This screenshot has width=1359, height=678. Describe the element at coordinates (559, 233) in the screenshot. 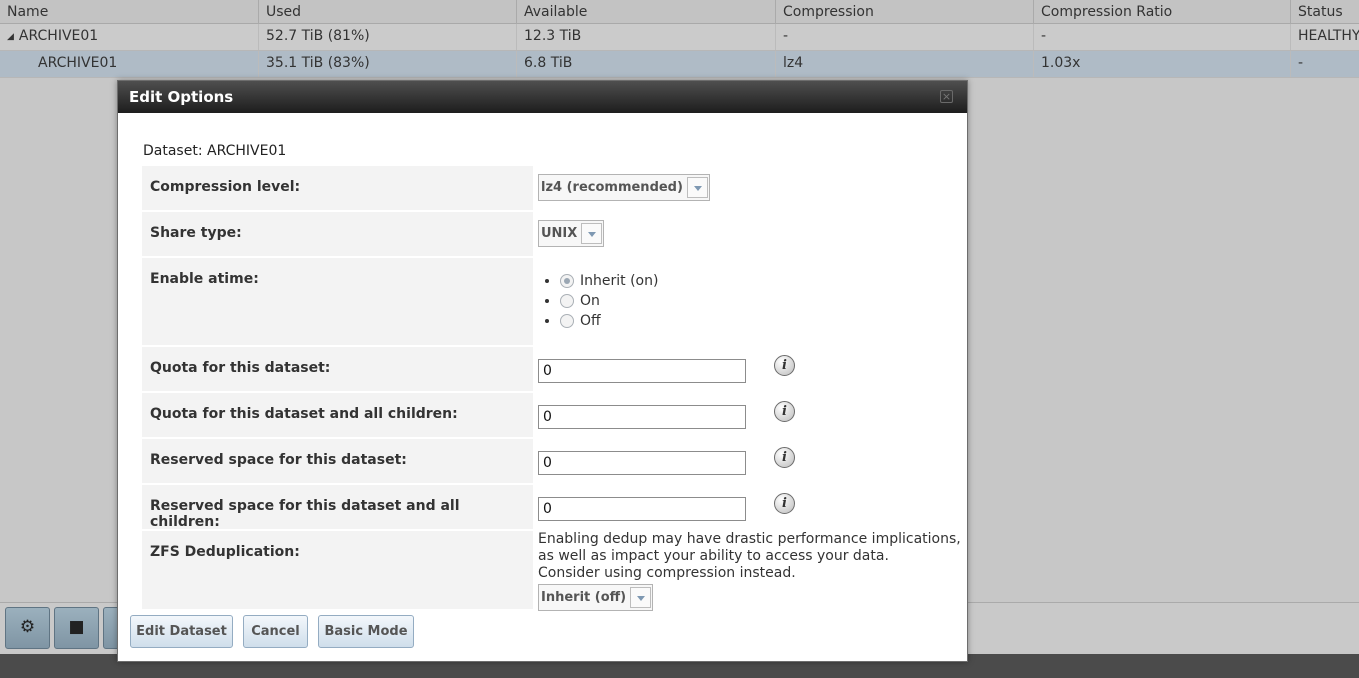

I see `share-type-select-value: UNIX` at that location.